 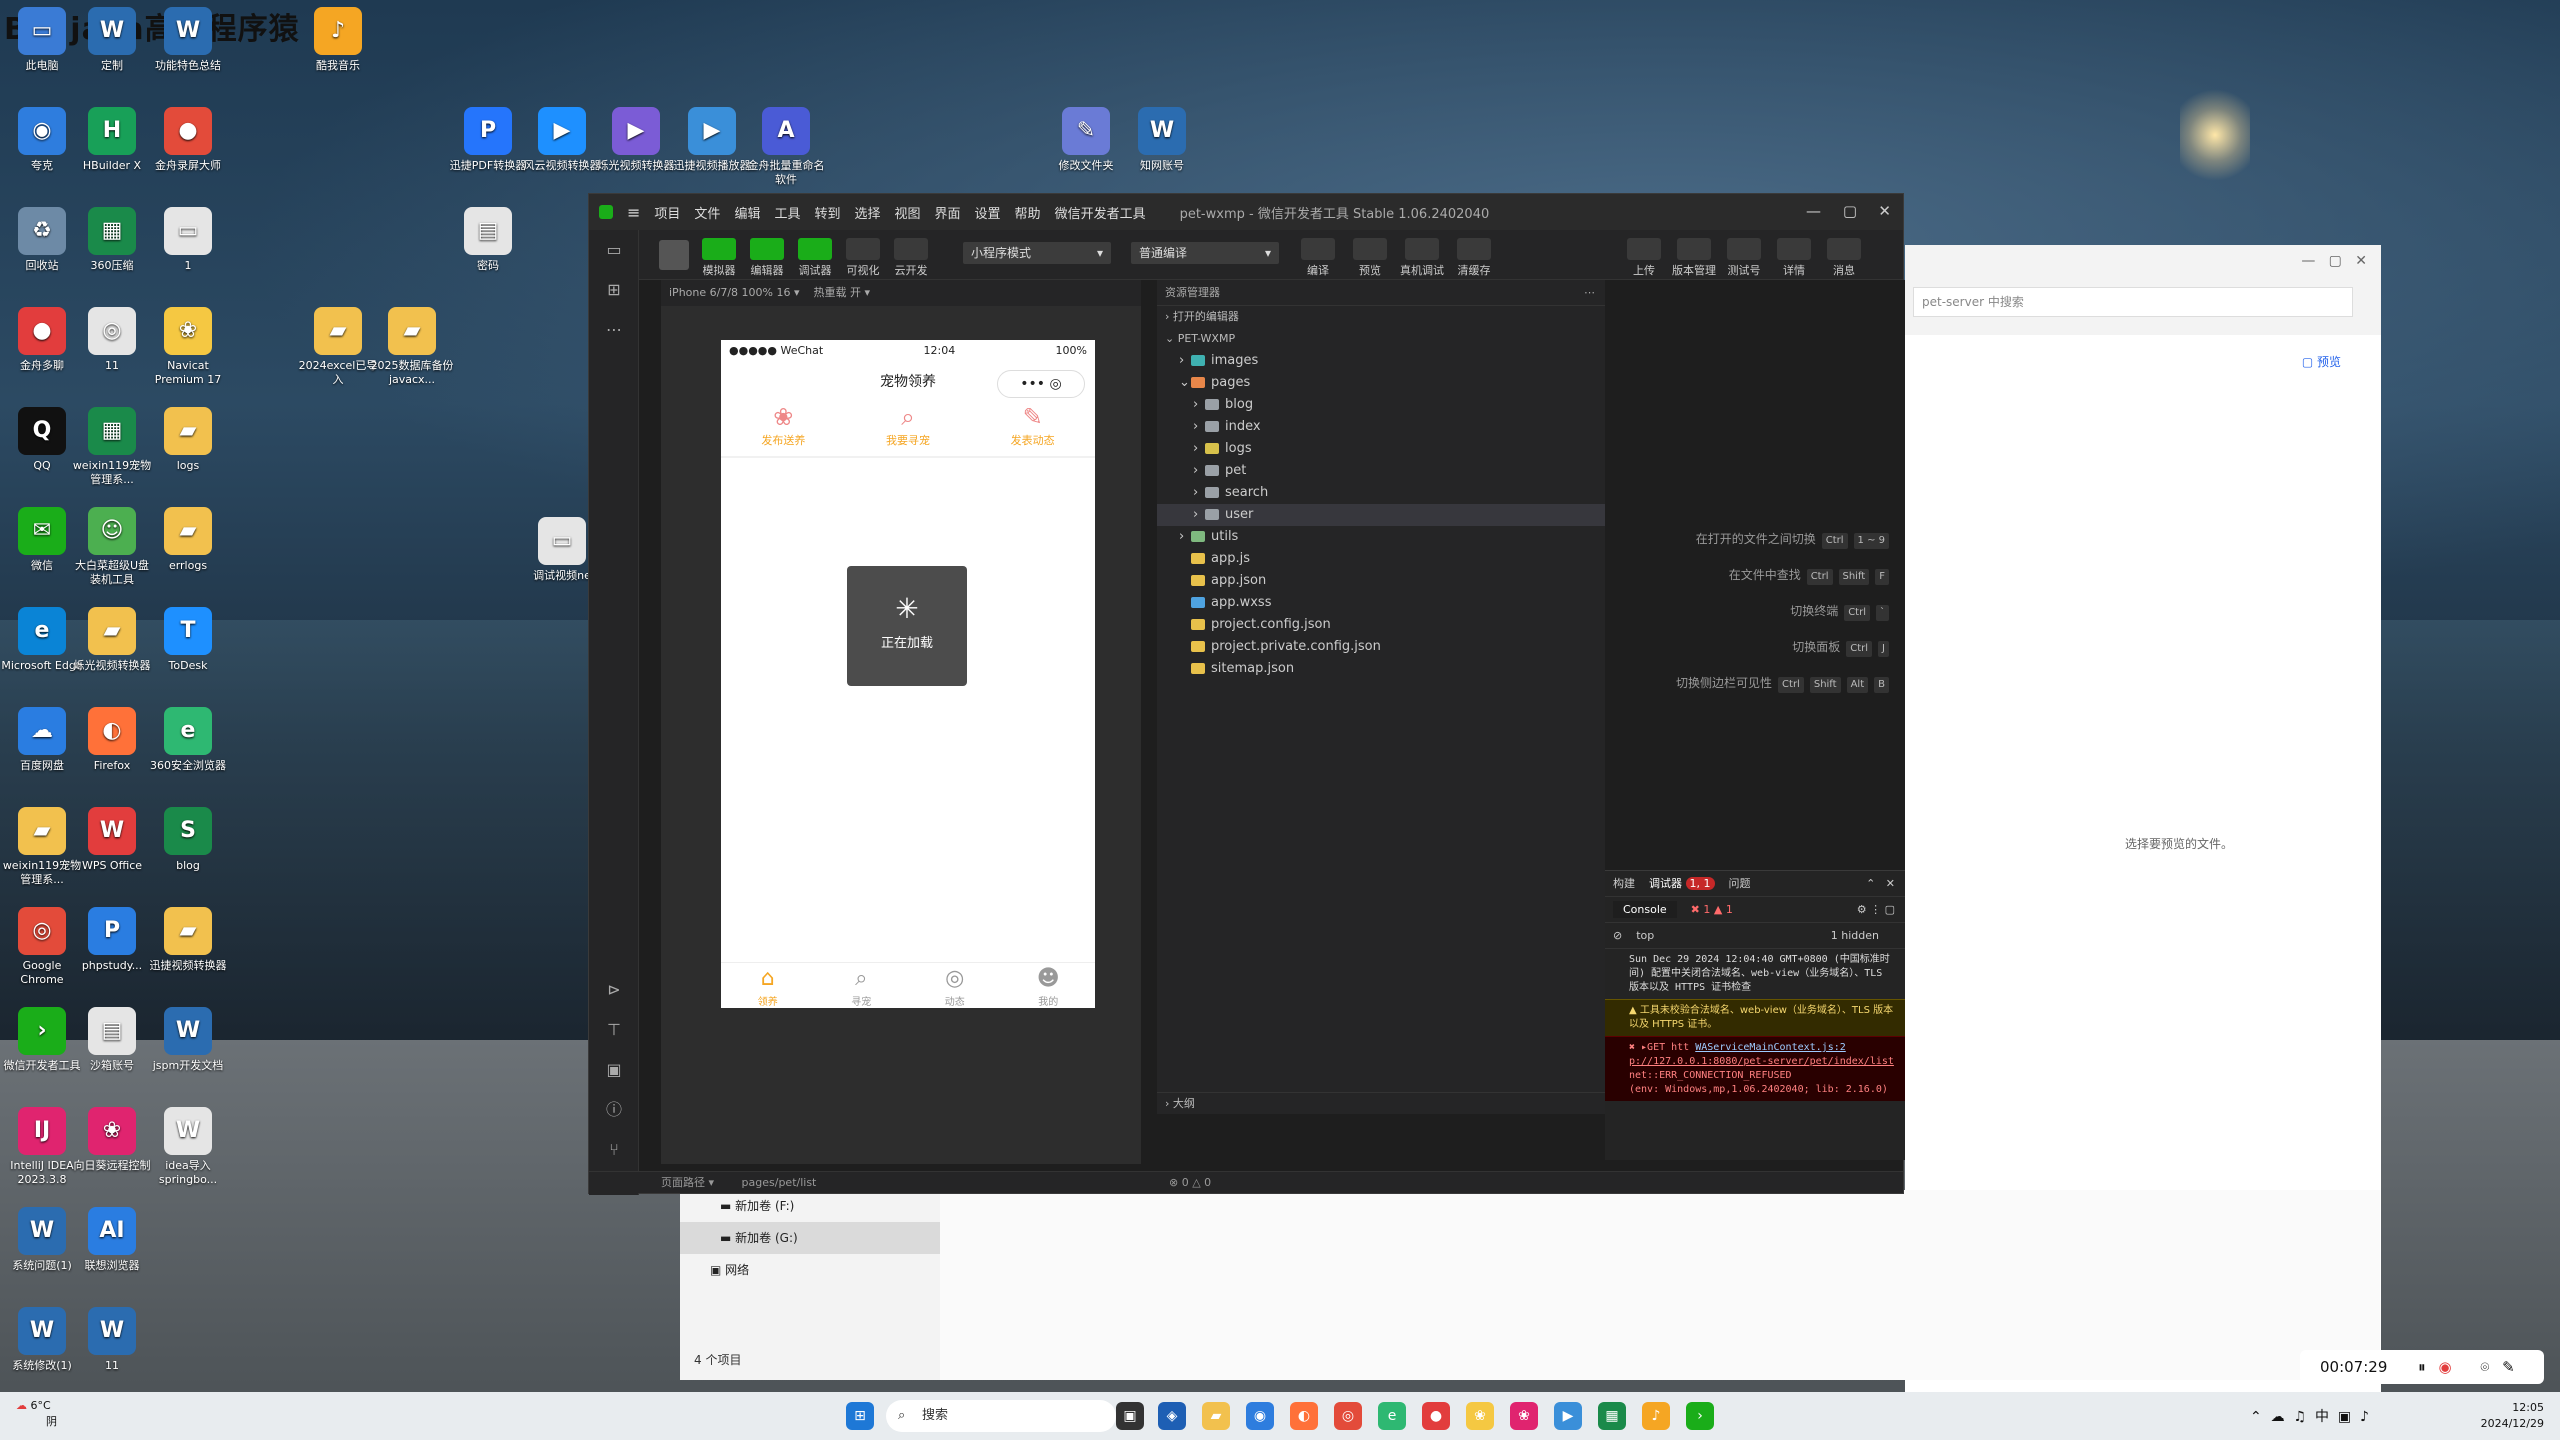 What do you see at coordinates (636, 140) in the screenshot?
I see `desktop-icon: ▶ 烁光视频转换器` at bounding box center [636, 140].